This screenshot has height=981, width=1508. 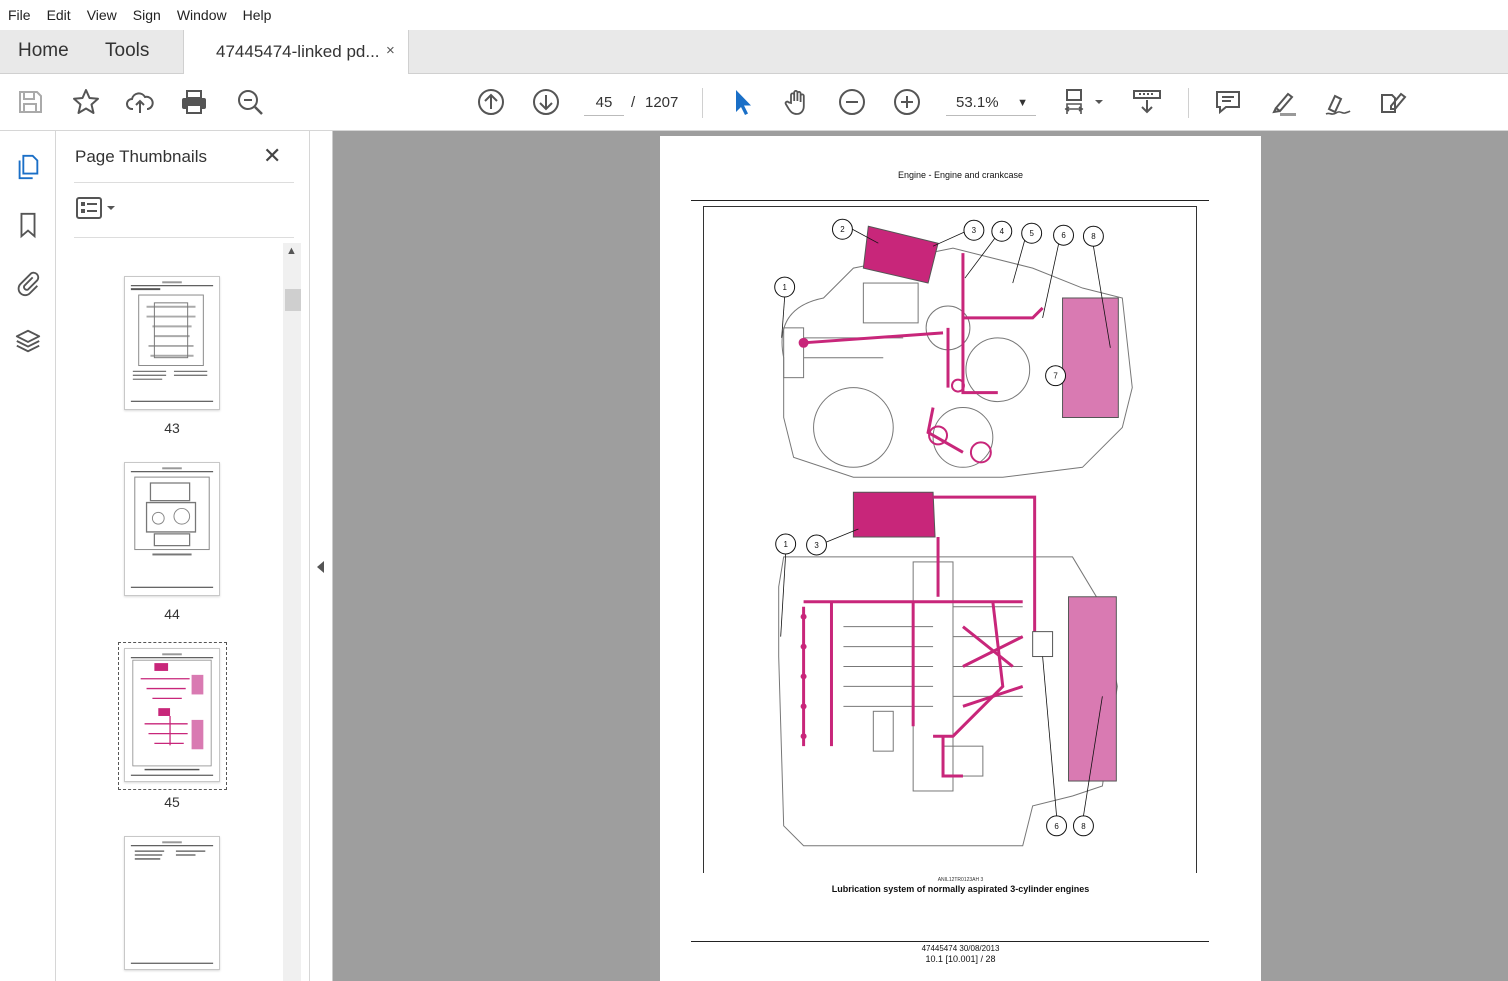 What do you see at coordinates (292, 612) in the screenshot?
I see `thumbnail-scrollbar` at bounding box center [292, 612].